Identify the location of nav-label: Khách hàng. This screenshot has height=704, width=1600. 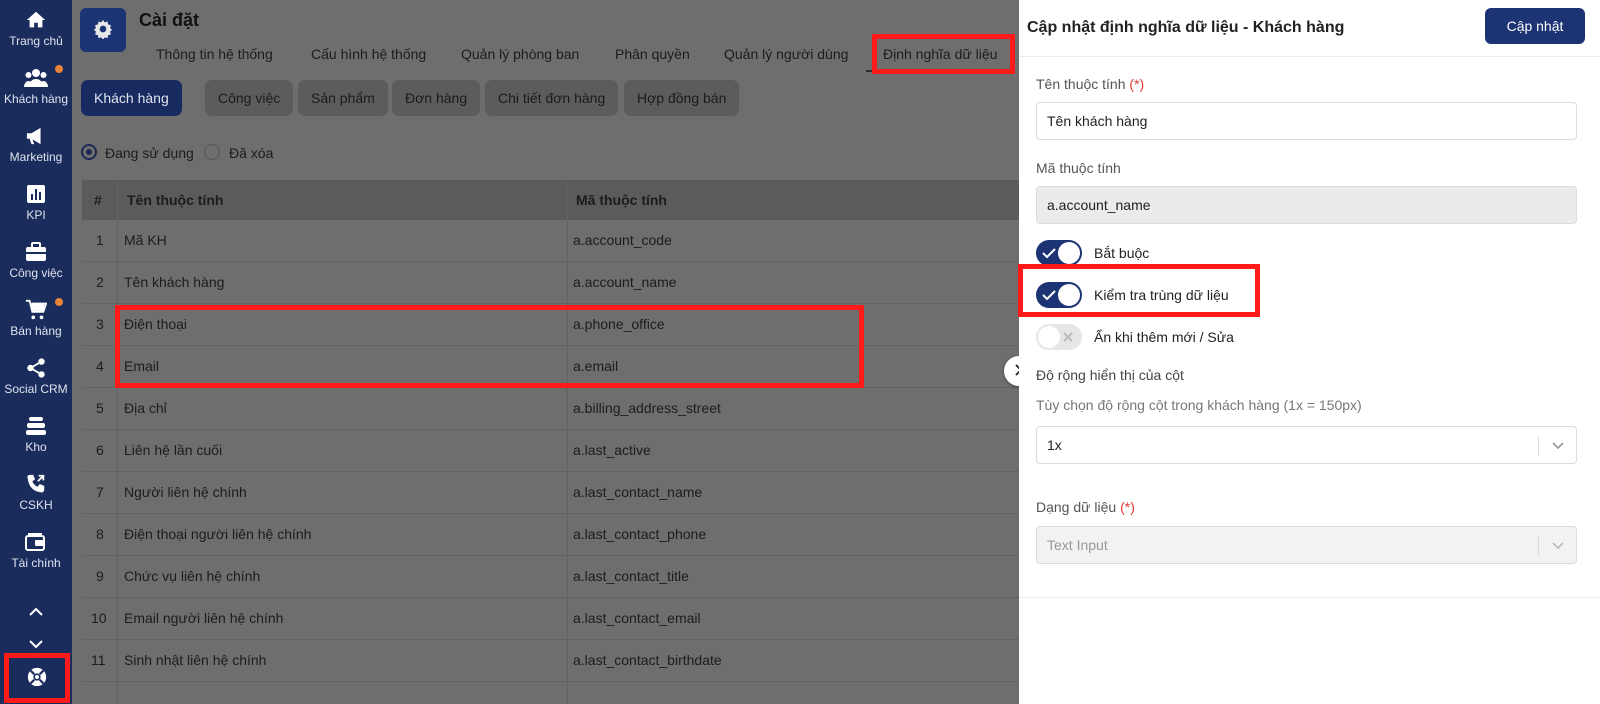
(36, 99).